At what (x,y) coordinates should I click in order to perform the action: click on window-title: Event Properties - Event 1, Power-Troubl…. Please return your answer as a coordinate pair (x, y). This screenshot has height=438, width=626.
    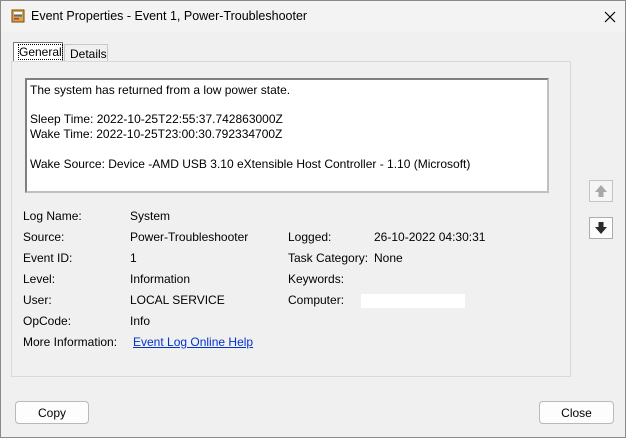
    Looking at the image, I should click on (169, 16).